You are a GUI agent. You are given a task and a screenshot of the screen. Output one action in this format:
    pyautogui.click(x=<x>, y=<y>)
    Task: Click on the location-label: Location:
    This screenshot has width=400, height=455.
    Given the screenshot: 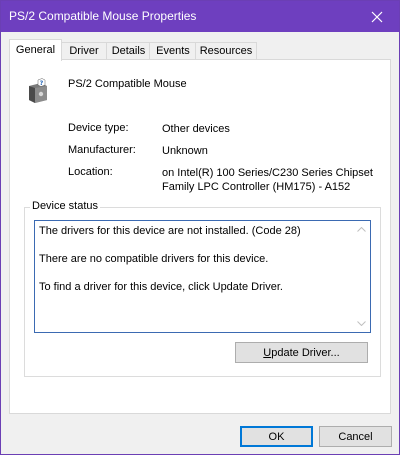 What is the action you would take?
    pyautogui.click(x=90, y=172)
    